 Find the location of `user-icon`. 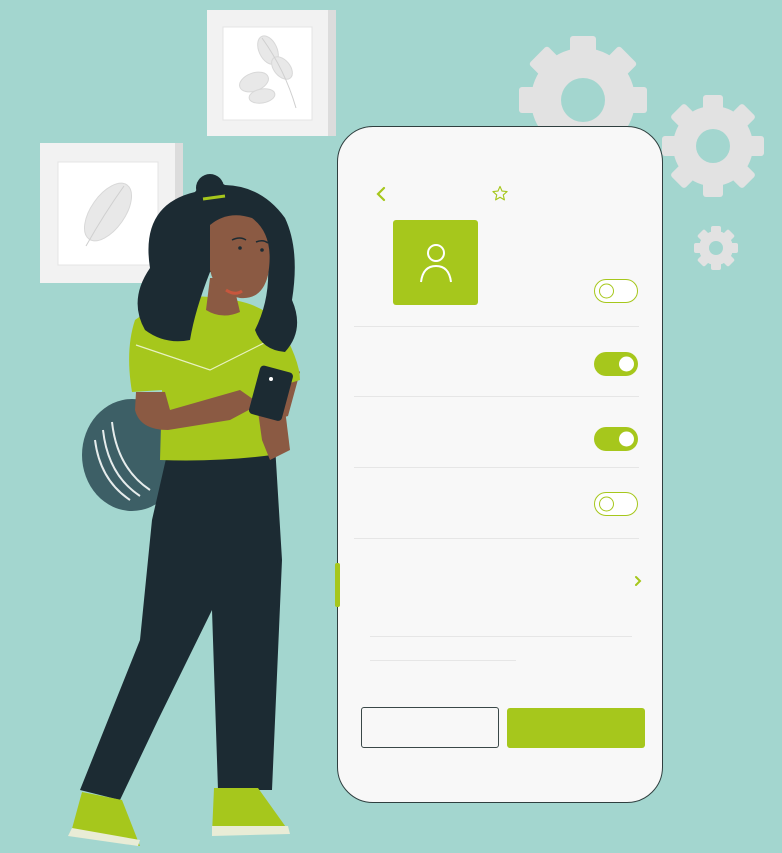

user-icon is located at coordinates (435, 262).